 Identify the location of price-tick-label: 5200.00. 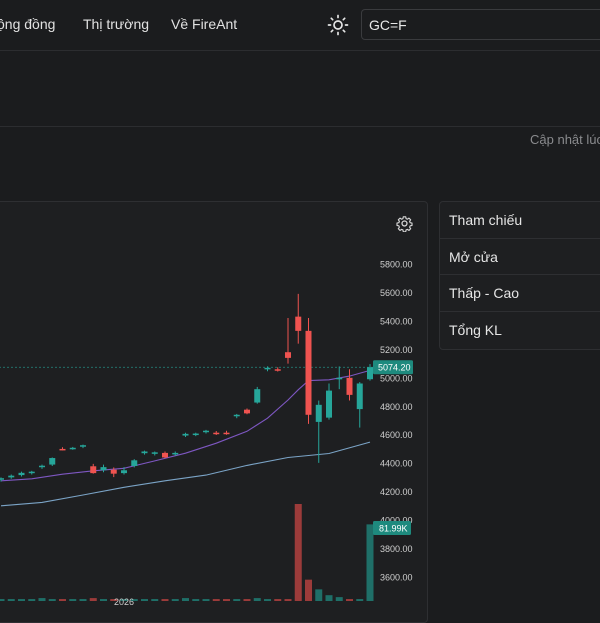
(396, 350).